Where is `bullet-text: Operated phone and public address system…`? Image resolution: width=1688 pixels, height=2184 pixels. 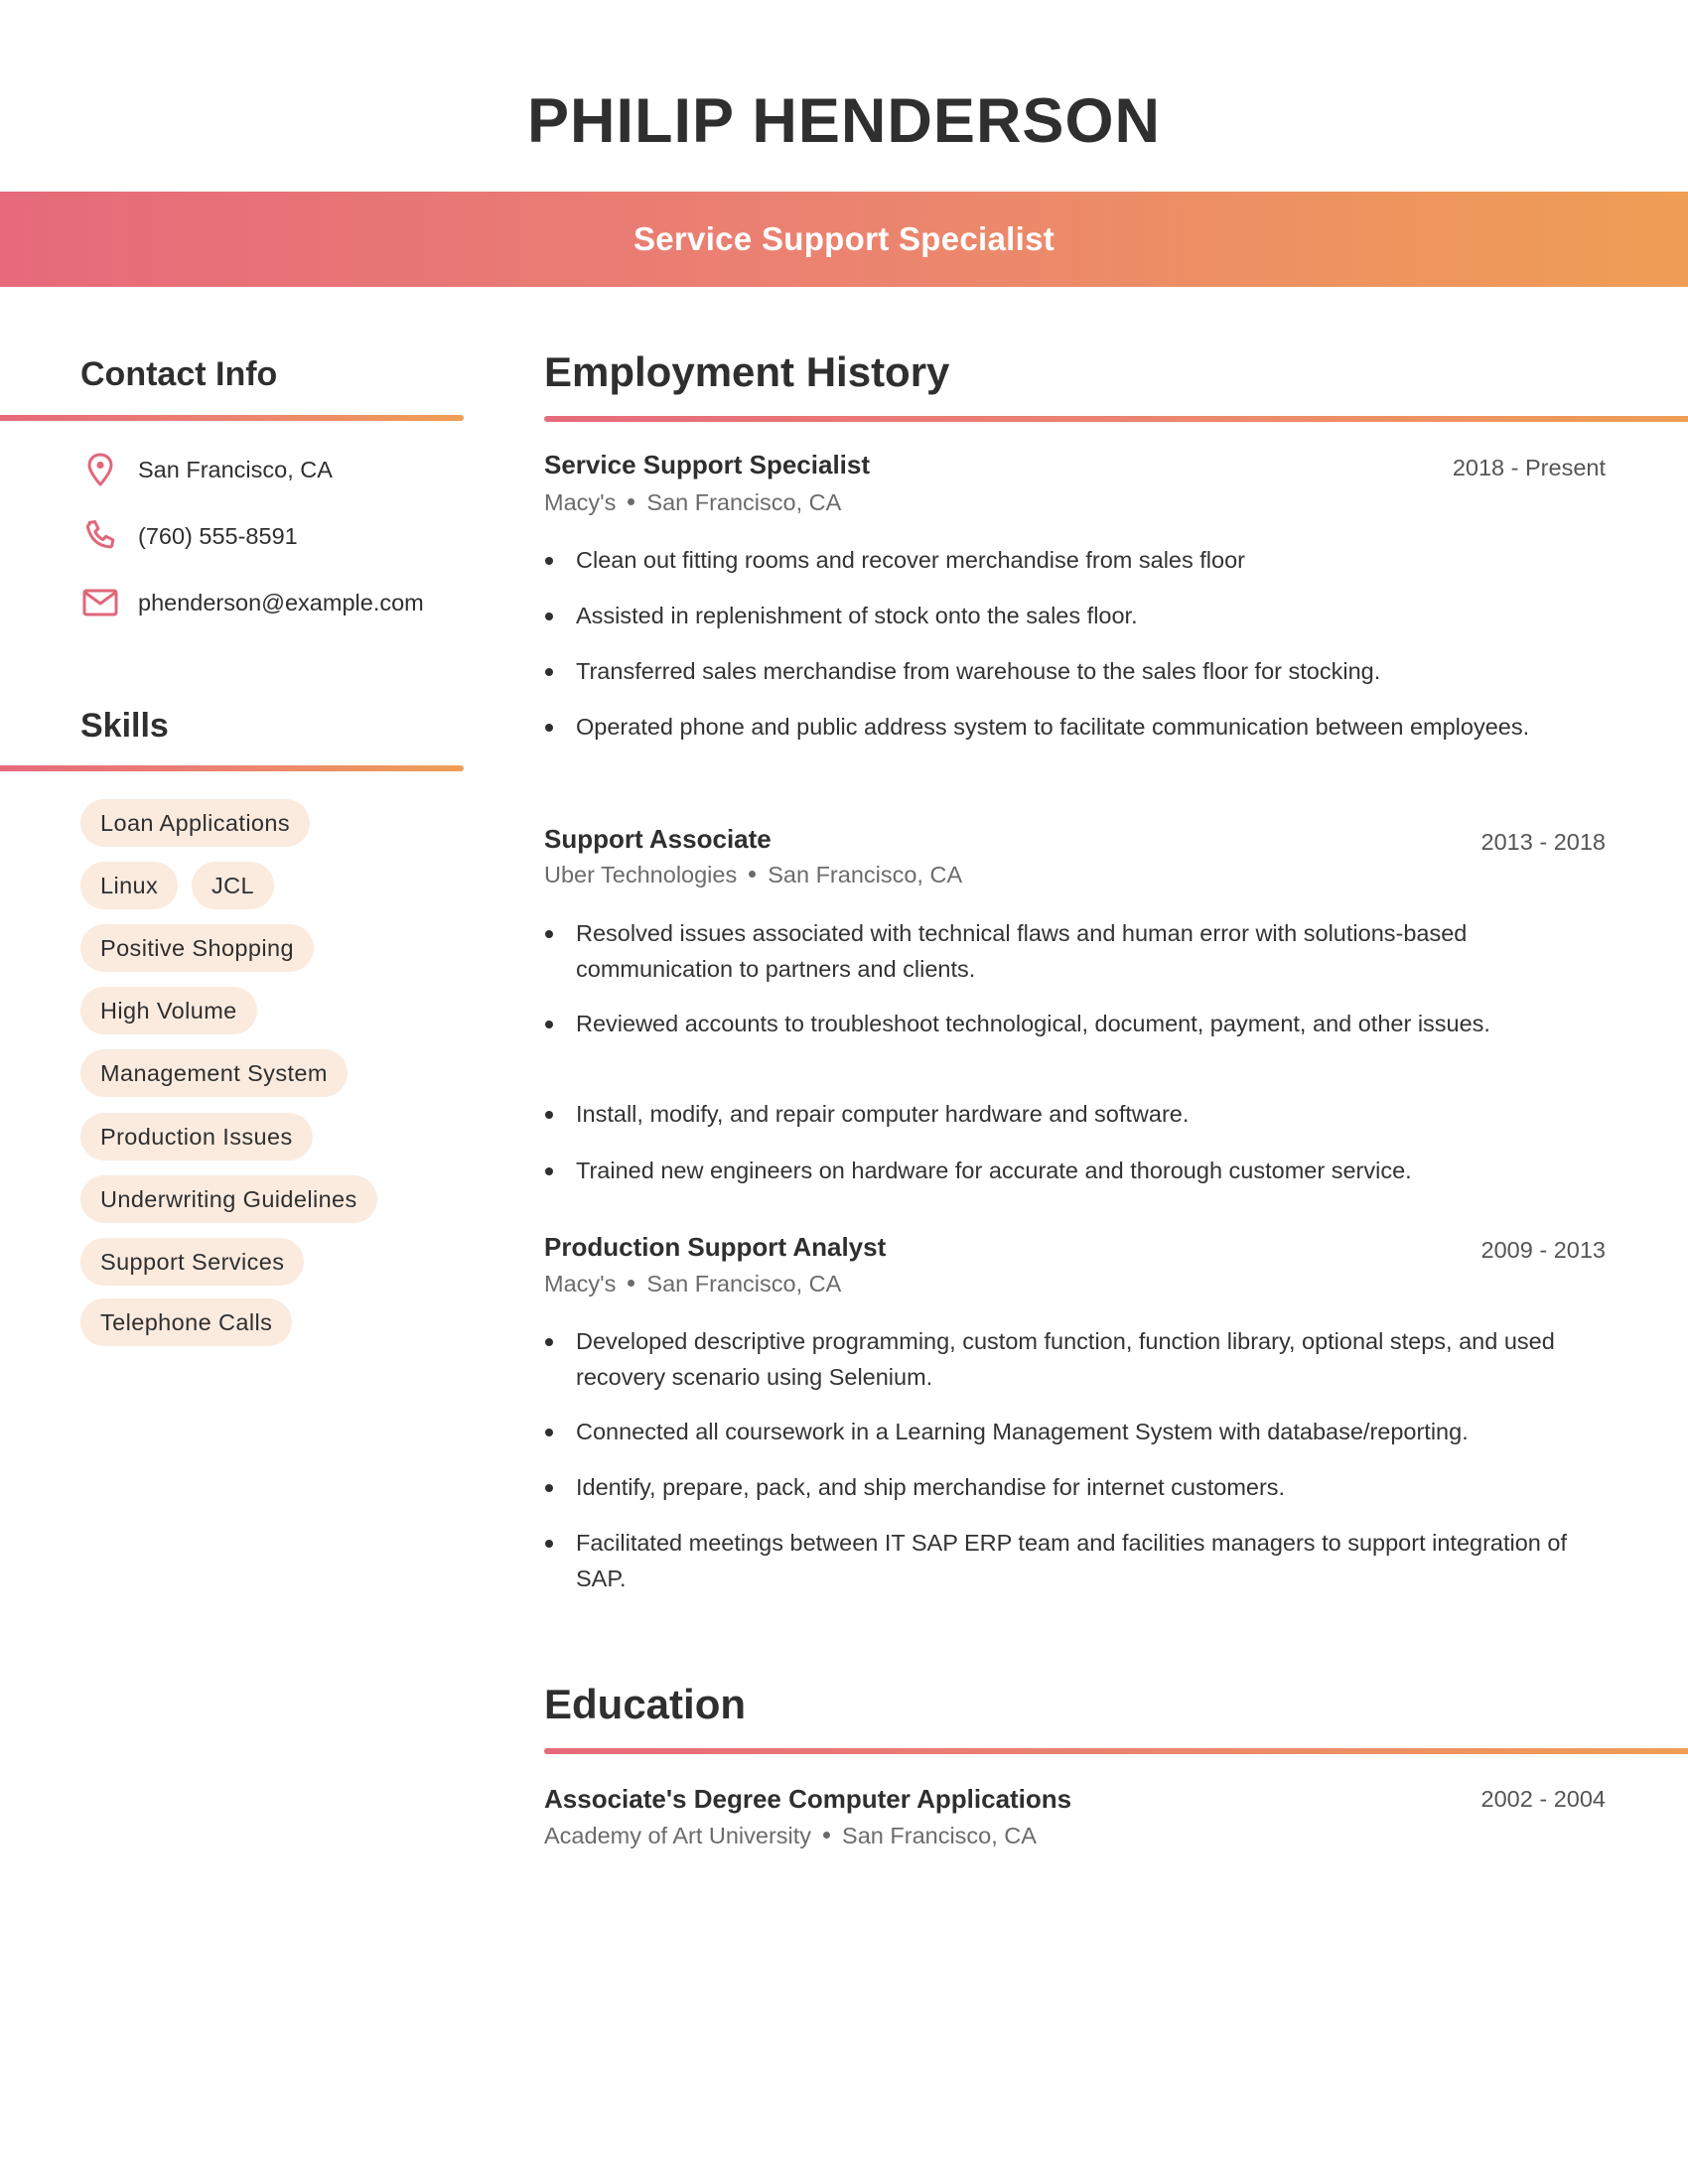
bullet-text: Operated phone and public address system… is located at coordinates (1053, 727).